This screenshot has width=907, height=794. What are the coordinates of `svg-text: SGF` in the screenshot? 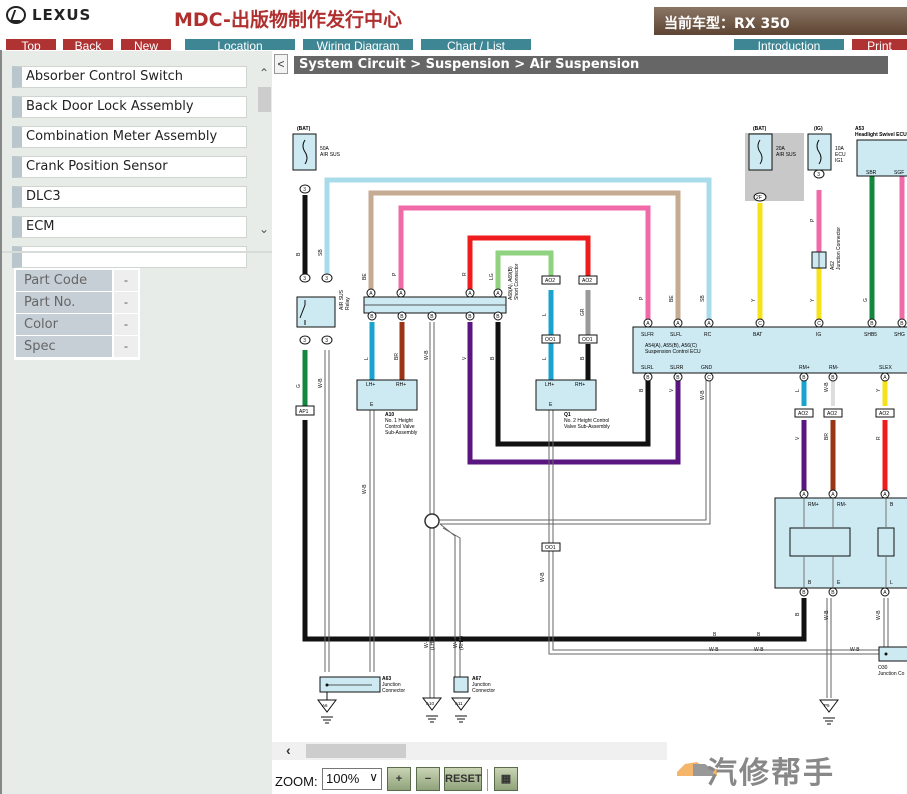 It's located at (899, 173).